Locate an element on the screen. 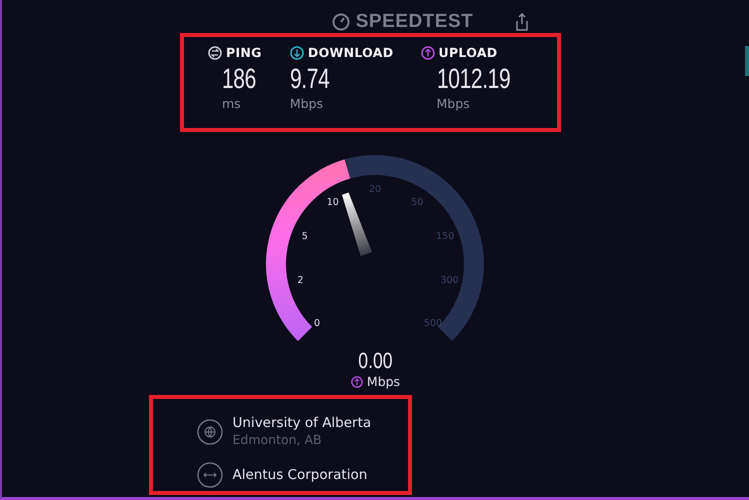  stat-label: UPLOAD is located at coordinates (468, 52).